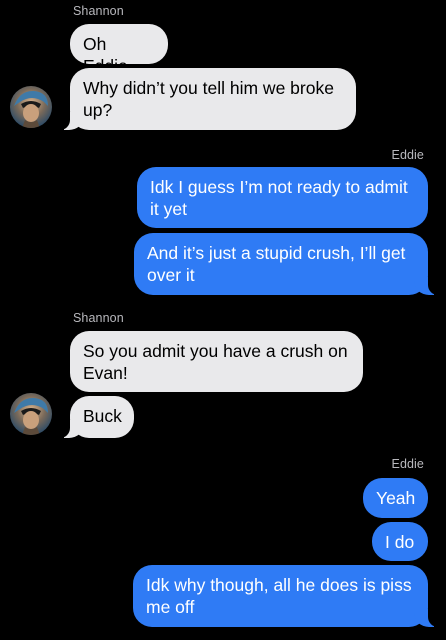 The image size is (446, 640). I want to click on message-bubble-outgoing: Yeah, so click(395, 498).